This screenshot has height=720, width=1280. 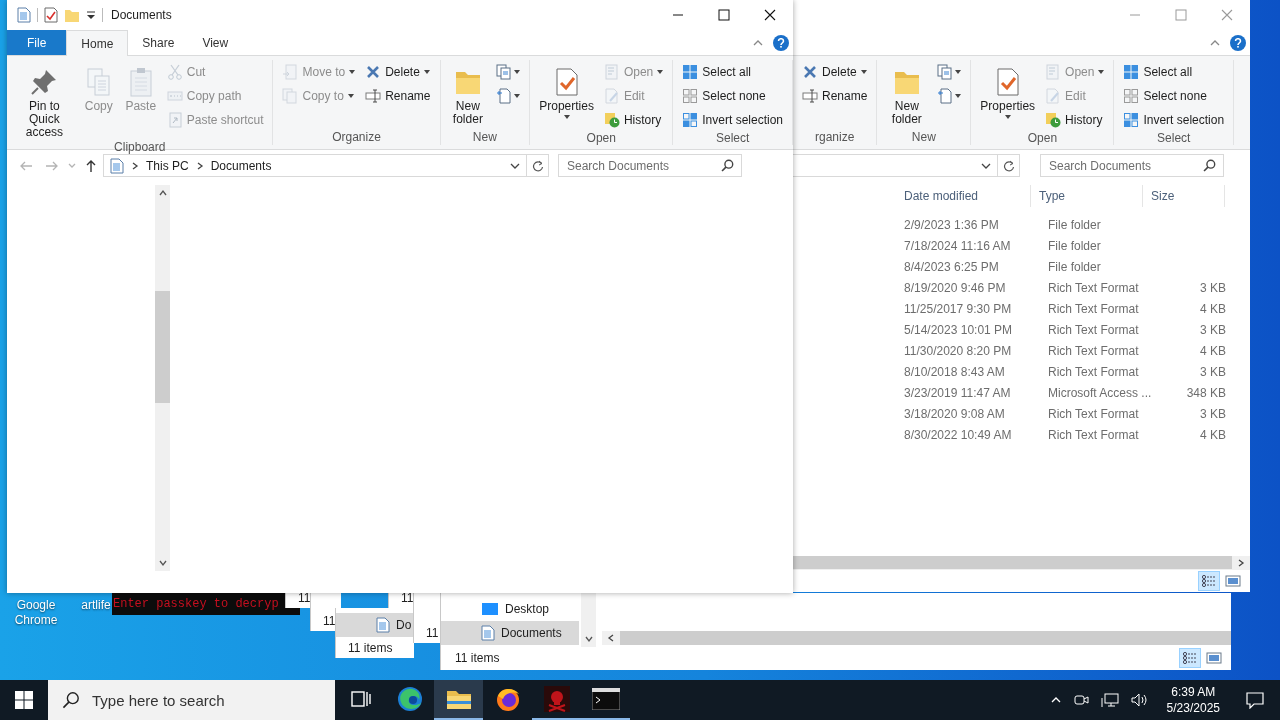 What do you see at coordinates (140, 147) in the screenshot?
I see `group-label: Clipboard` at bounding box center [140, 147].